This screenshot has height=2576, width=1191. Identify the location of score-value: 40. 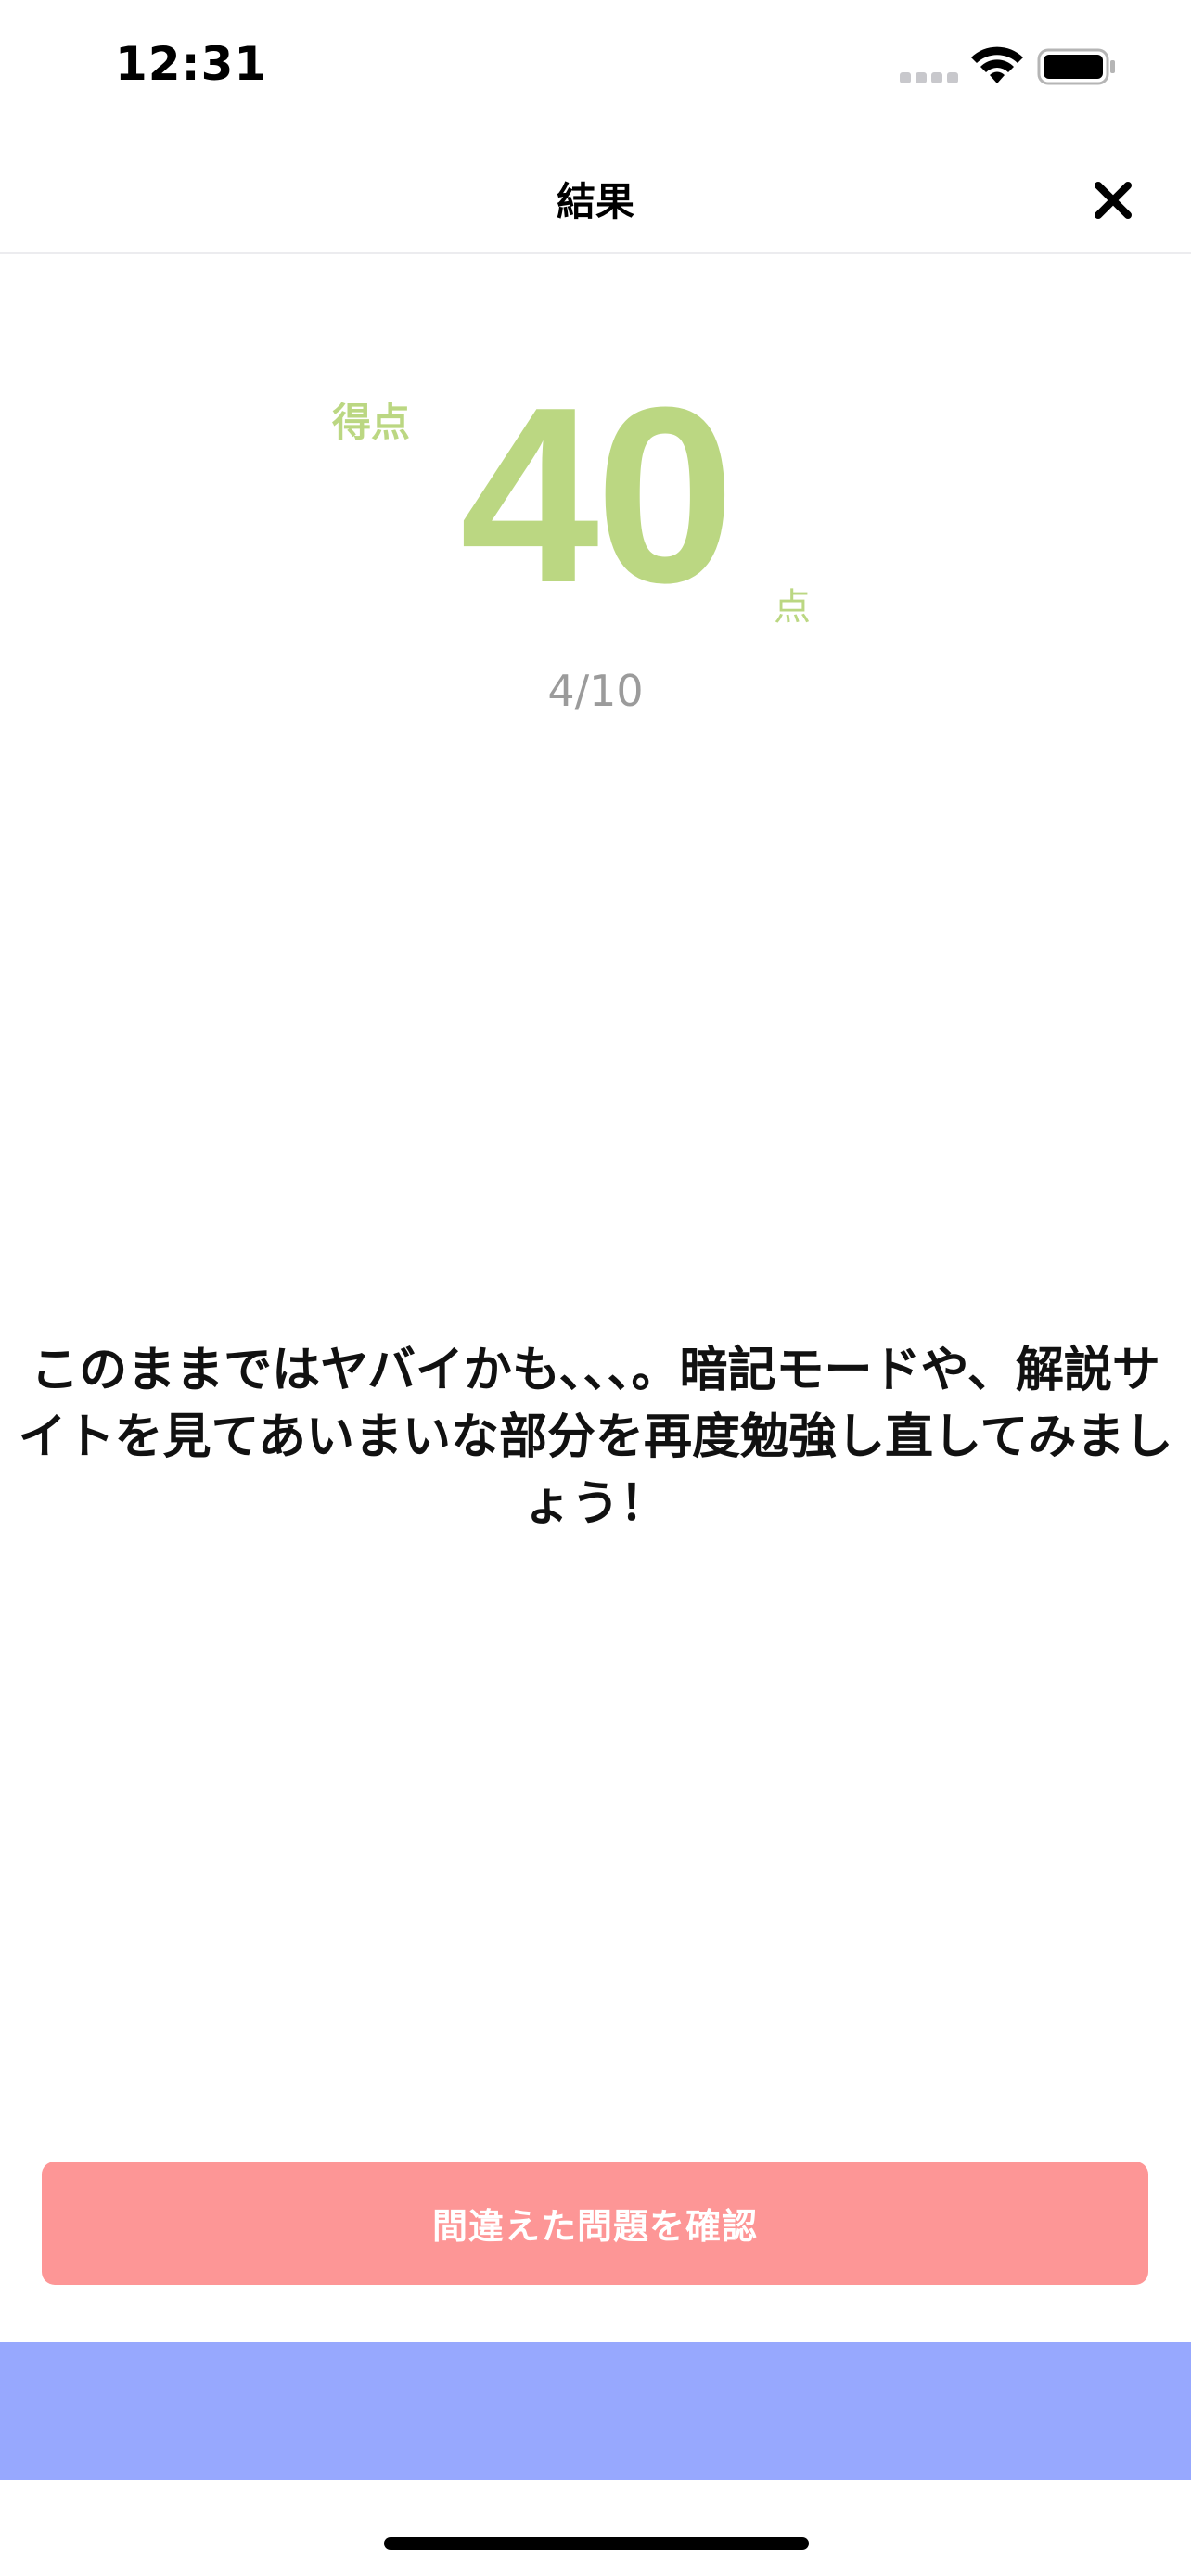
(597, 495).